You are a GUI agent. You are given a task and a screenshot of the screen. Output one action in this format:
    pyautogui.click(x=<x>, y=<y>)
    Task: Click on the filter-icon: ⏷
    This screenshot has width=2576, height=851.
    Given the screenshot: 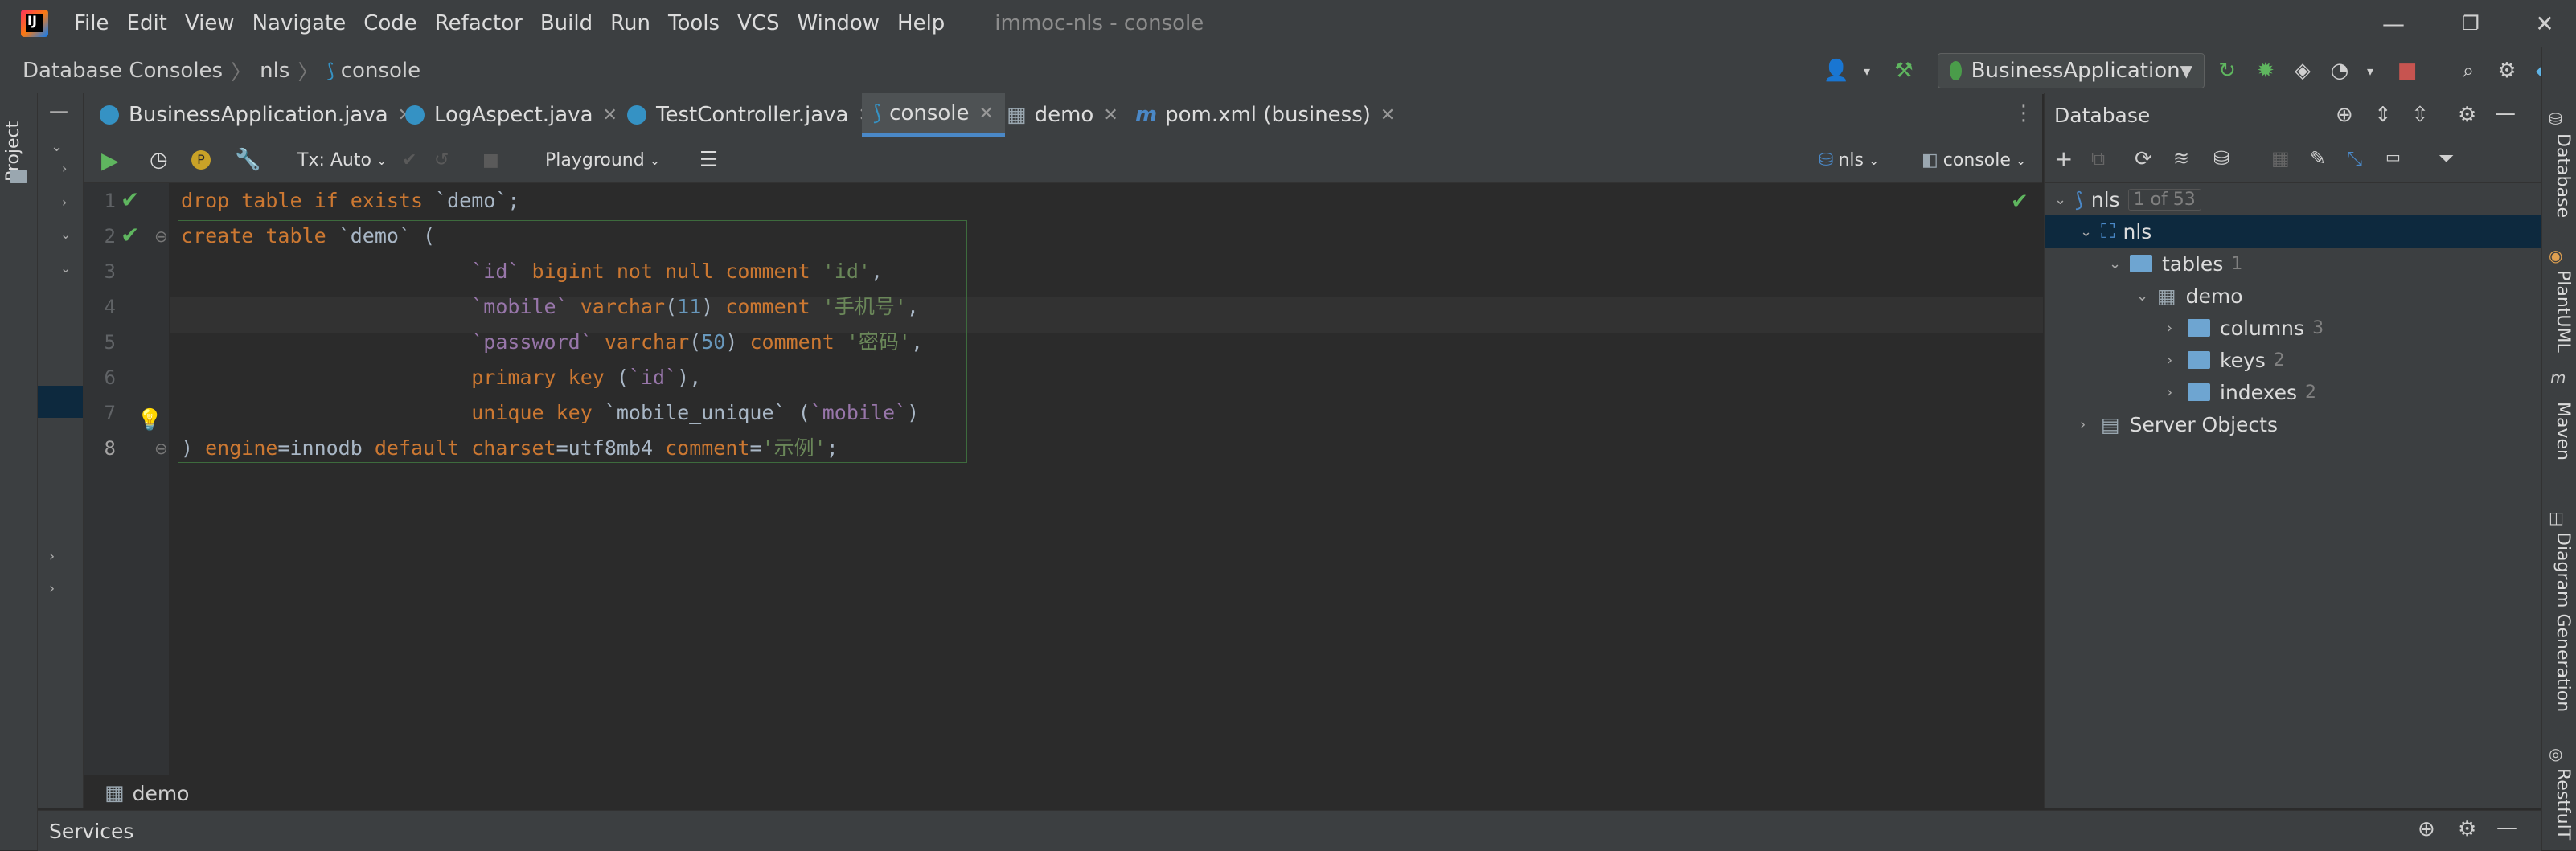 What is the action you would take?
    pyautogui.click(x=2446, y=158)
    